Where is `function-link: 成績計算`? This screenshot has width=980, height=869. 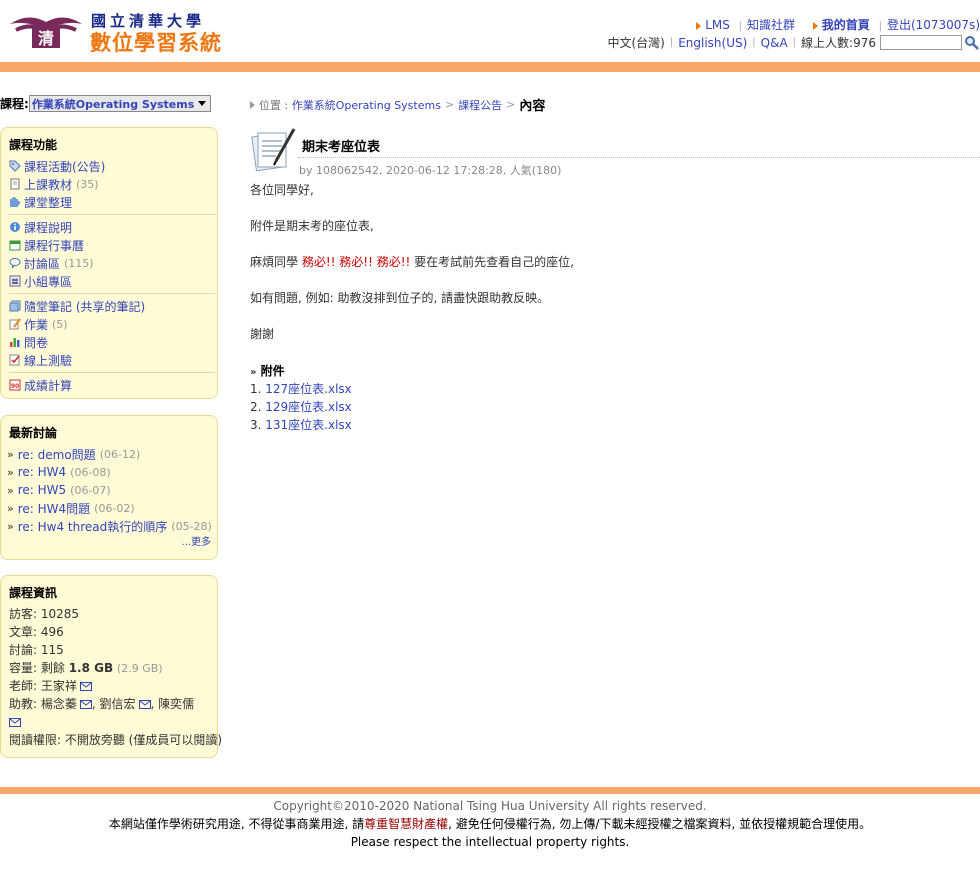 function-link: 成績計算 is located at coordinates (48, 385).